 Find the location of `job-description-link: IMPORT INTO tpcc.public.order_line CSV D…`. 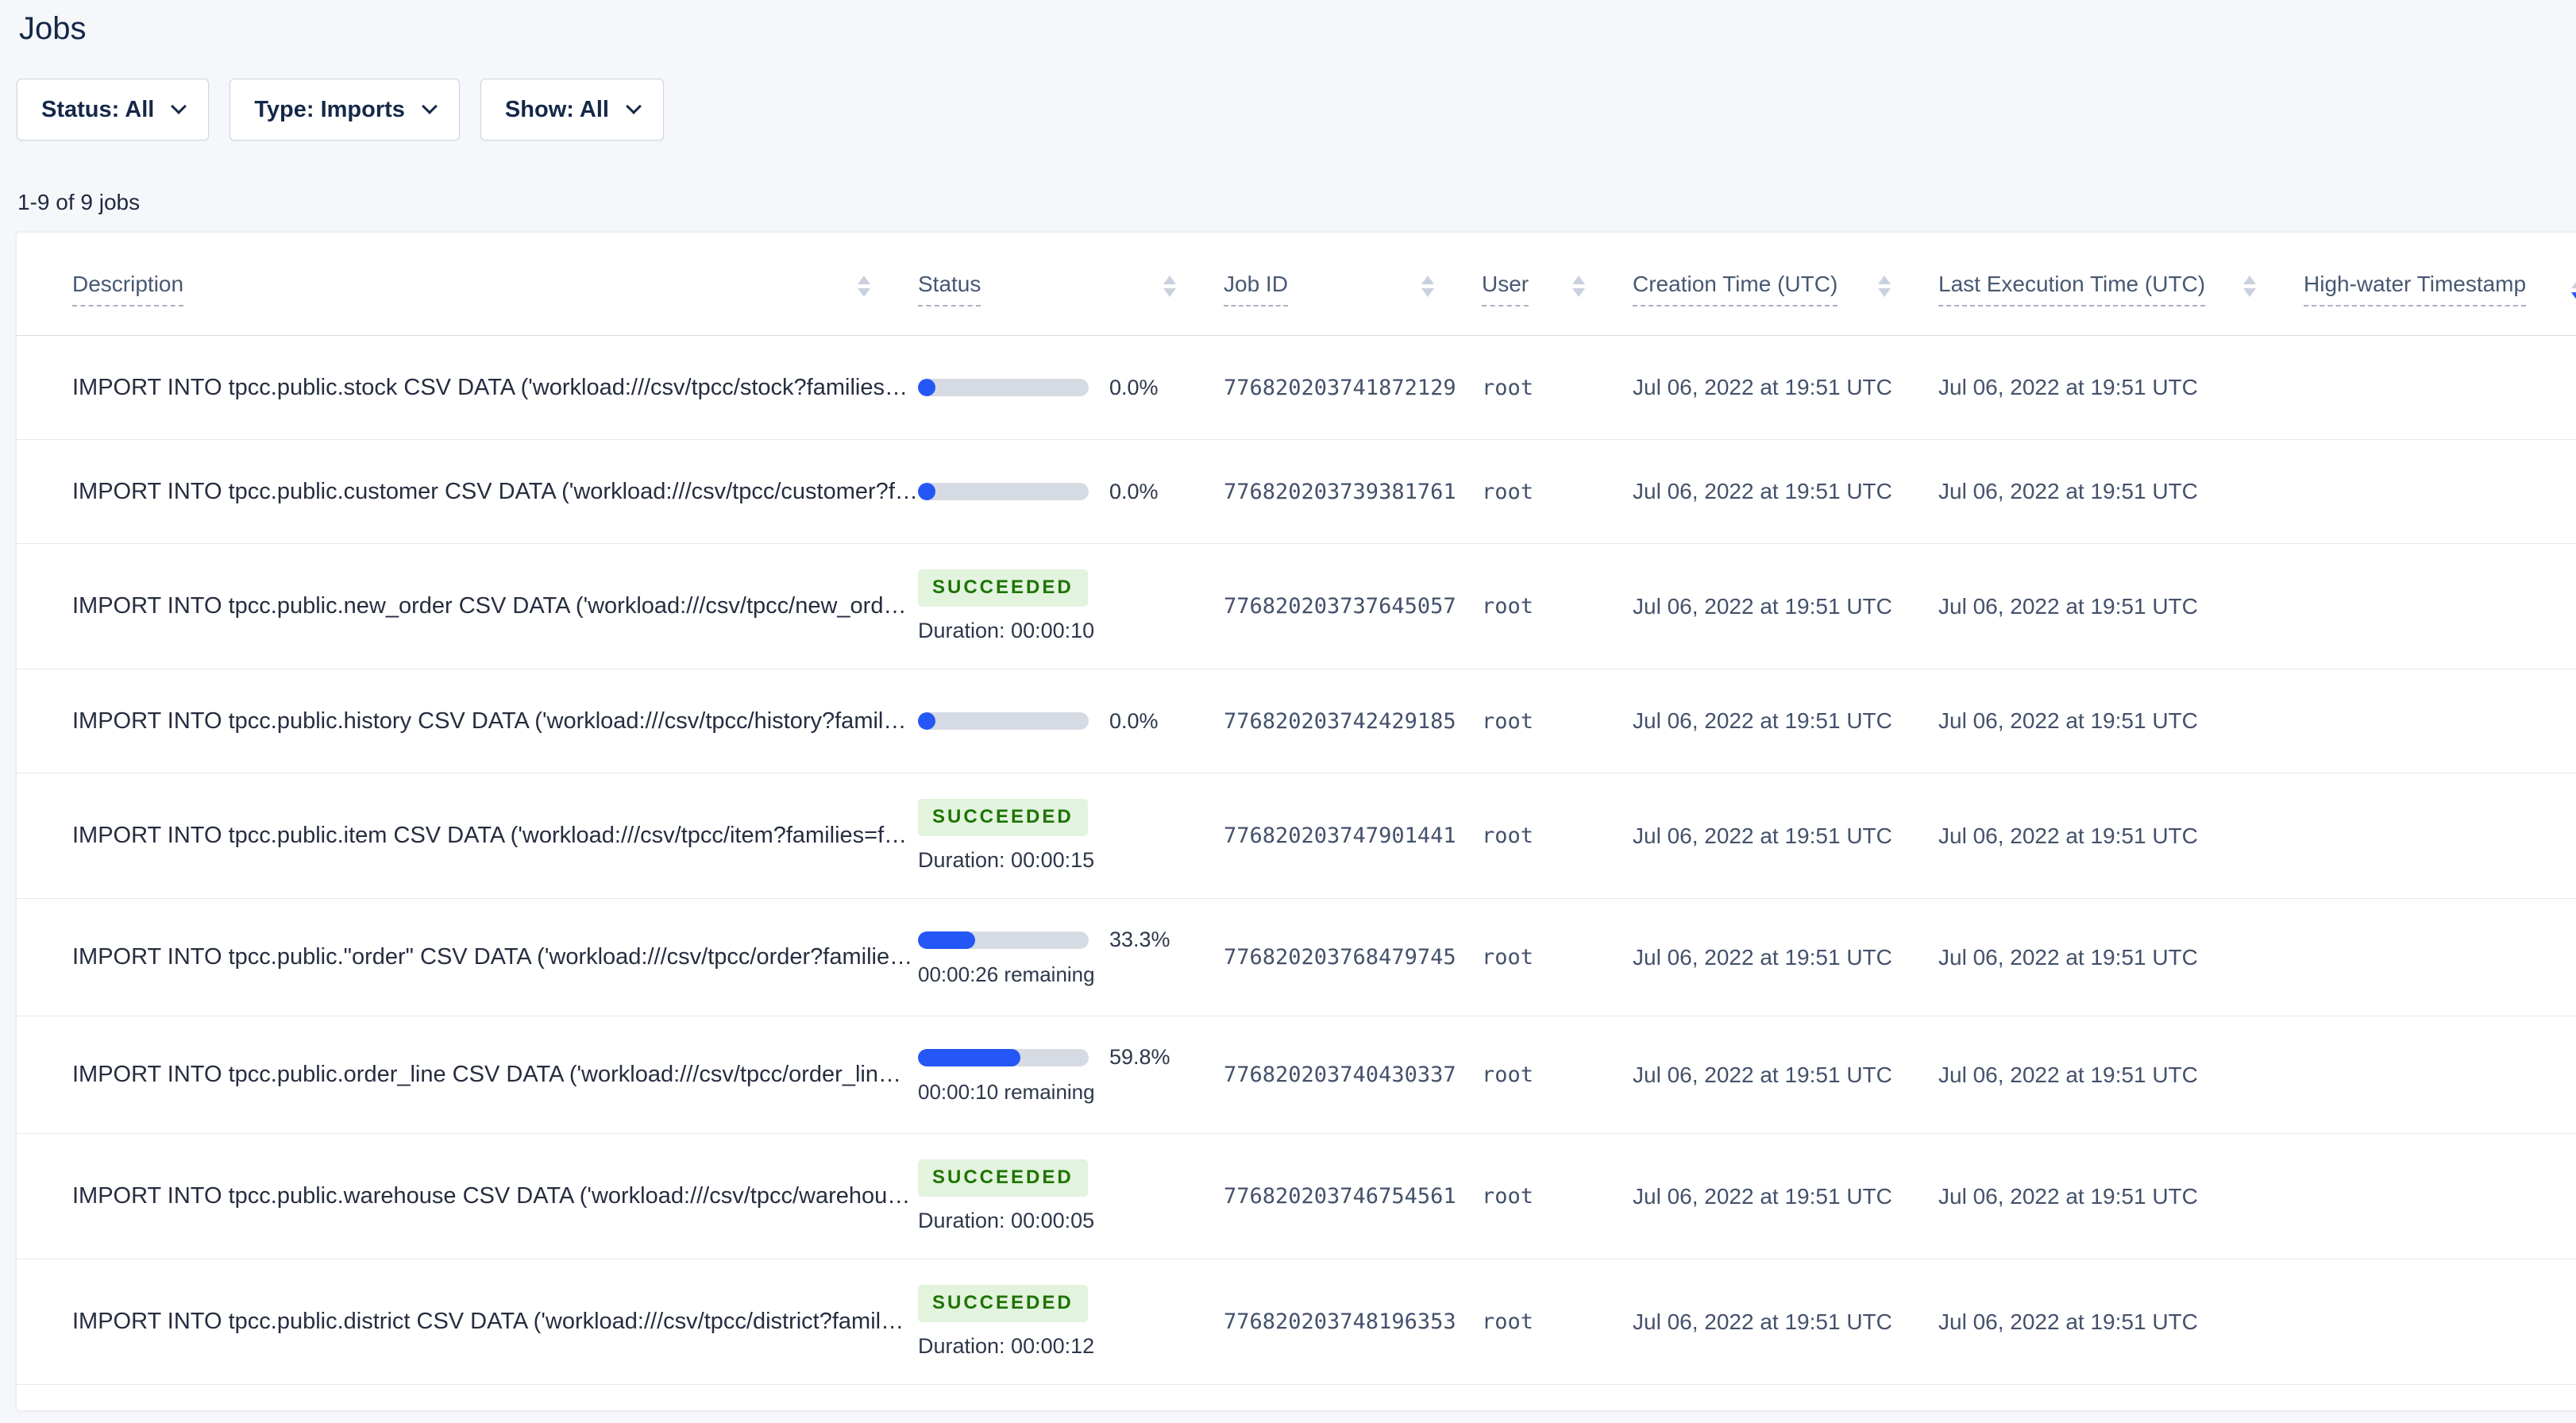

job-description-link: IMPORT INTO tpcc.public.order_line CSV D… is located at coordinates (495, 1075).